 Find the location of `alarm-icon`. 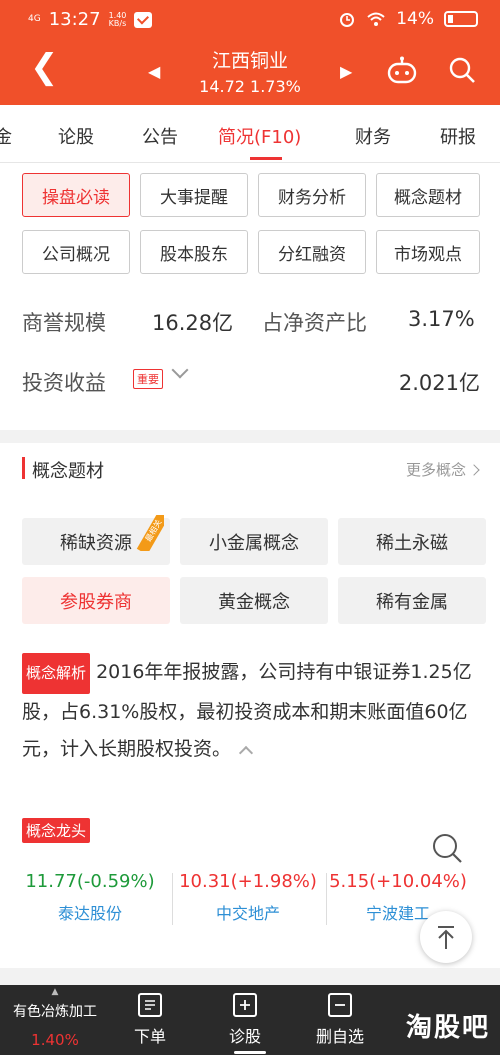

alarm-icon is located at coordinates (347, 20).